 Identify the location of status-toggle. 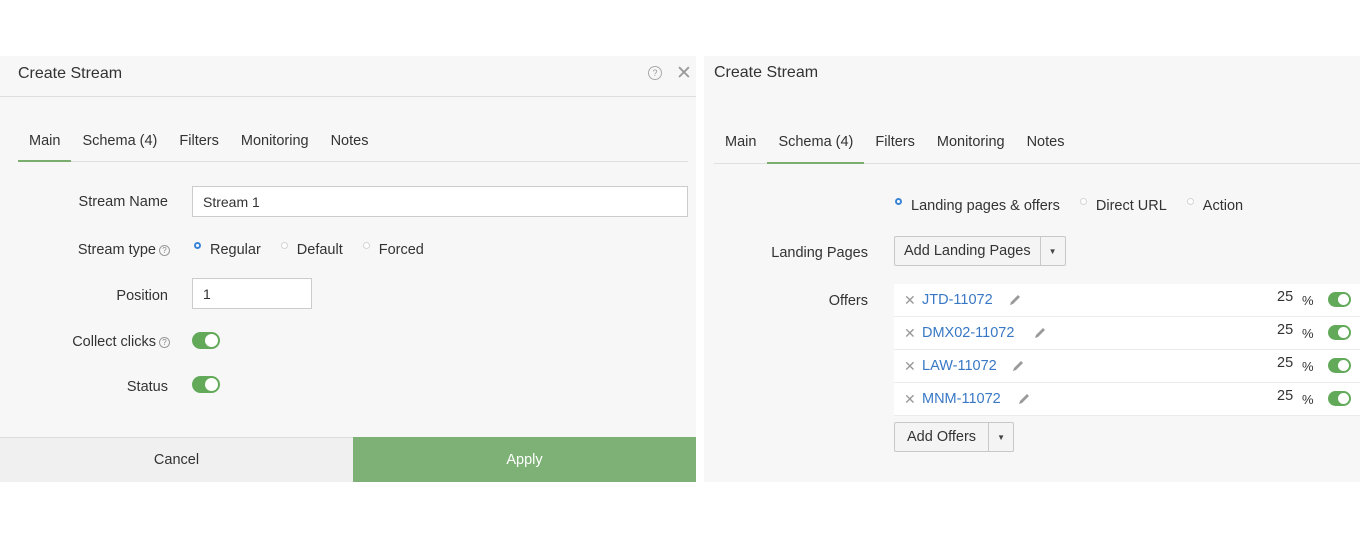
(206, 384).